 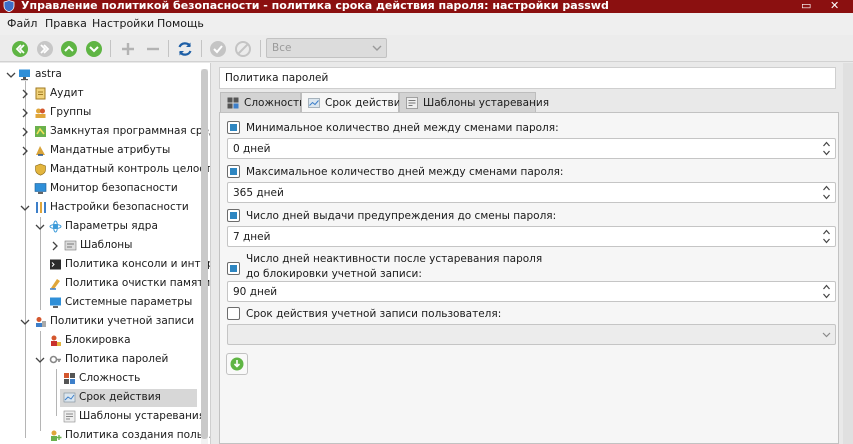 I want to click on inactive-days-stepper: 90 дней, so click(x=531, y=291).